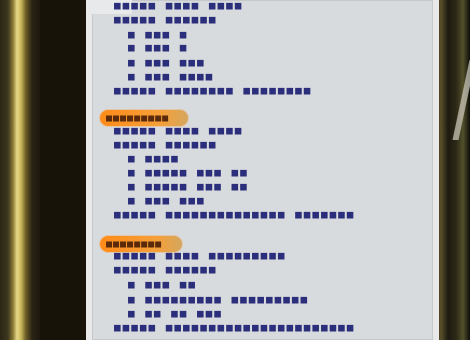  Describe the element at coordinates (171, 76) in the screenshot. I see `document-line: ■ ■■■ ■■■■` at that location.